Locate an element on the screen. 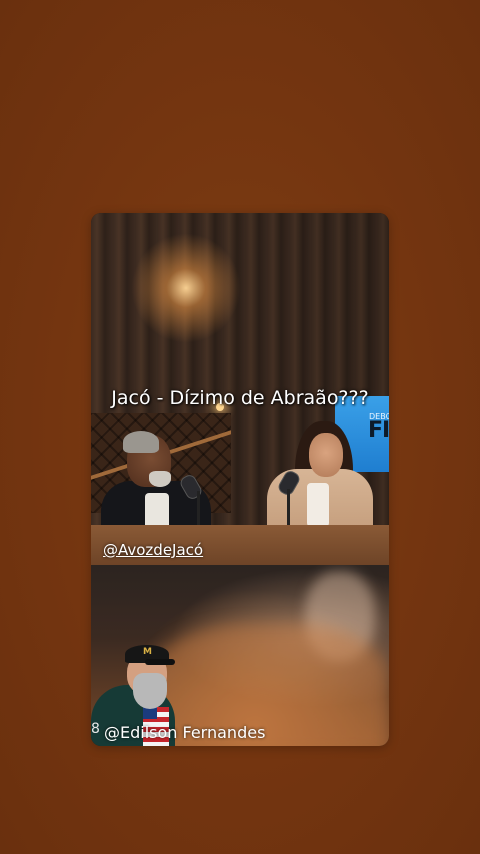 The image size is (480, 854). elder-man-beard is located at coordinates (160, 479).